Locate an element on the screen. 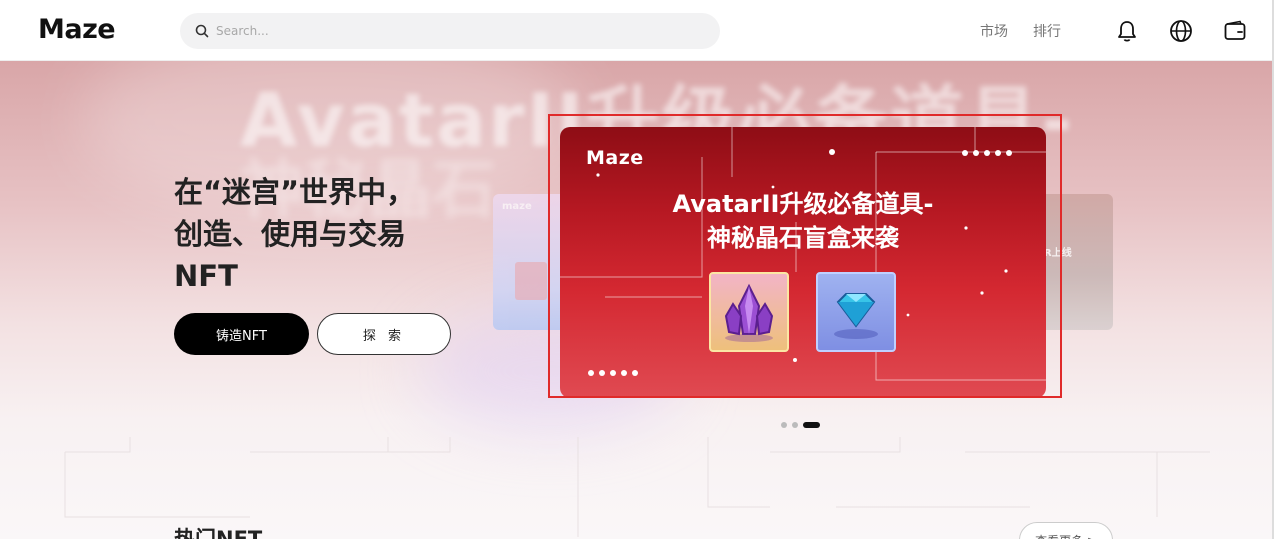  top-navbar: Maze 市场 排行 is located at coordinates (637, 30).